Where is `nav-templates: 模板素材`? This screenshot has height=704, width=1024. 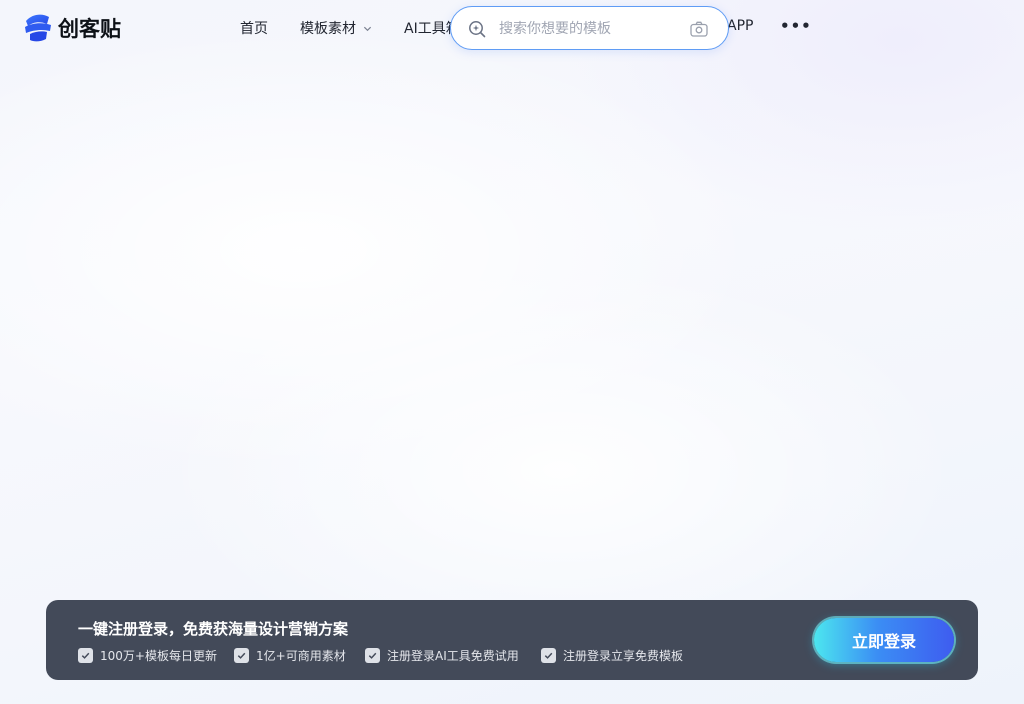 nav-templates: 模板素材 is located at coordinates (336, 28).